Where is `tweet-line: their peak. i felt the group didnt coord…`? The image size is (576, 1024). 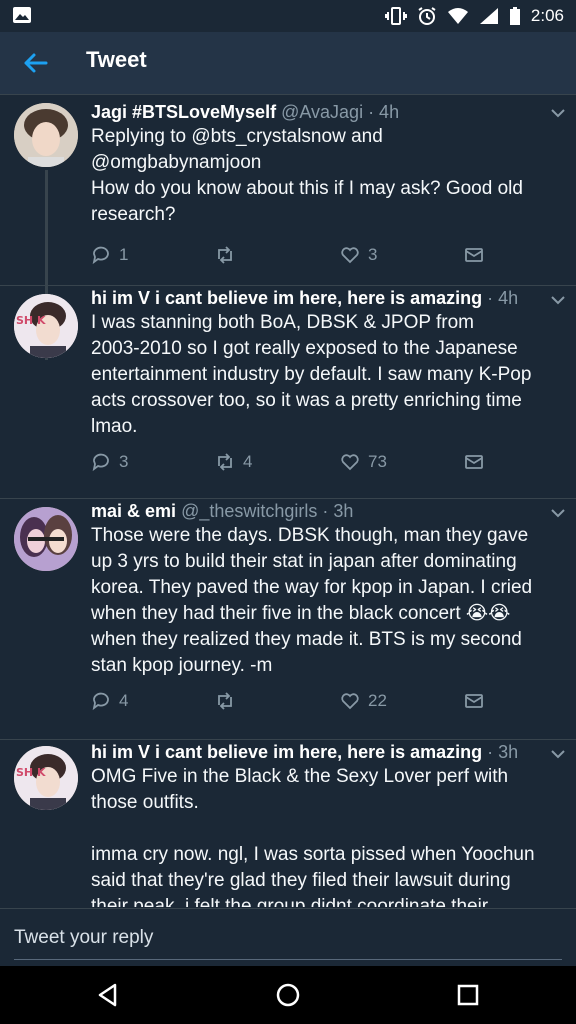 tweet-line: their peak. i felt the group didnt coord… is located at coordinates (290, 901).